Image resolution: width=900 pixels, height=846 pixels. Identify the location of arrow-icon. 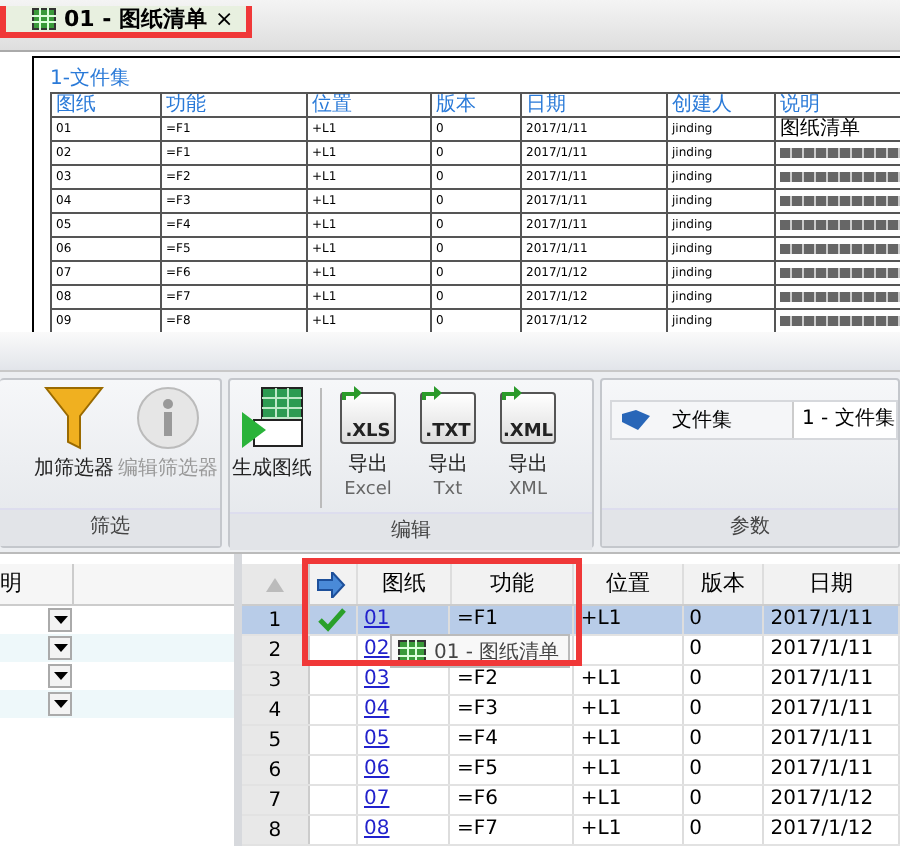
(332, 584).